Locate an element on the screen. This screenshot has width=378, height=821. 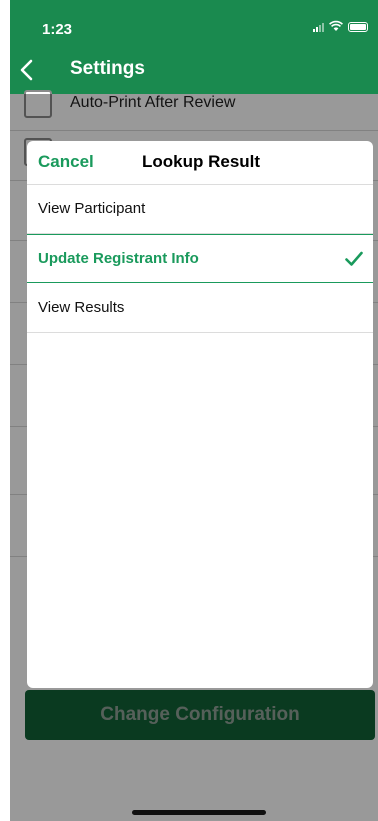
option-label: View Results is located at coordinates (81, 307).